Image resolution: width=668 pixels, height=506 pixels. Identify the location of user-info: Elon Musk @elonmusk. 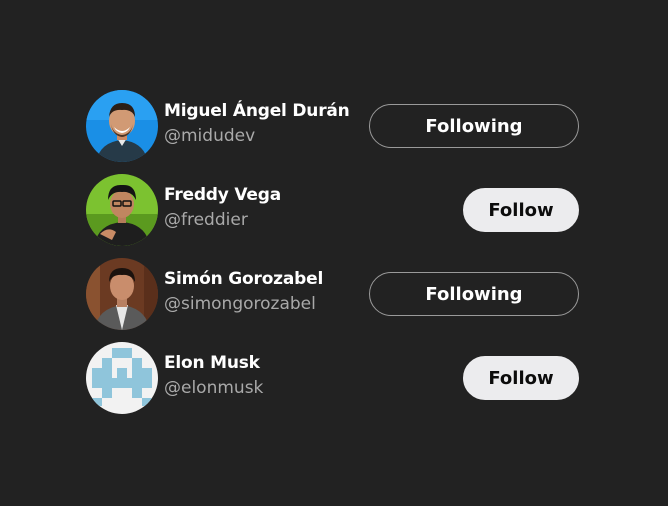
(213, 376).